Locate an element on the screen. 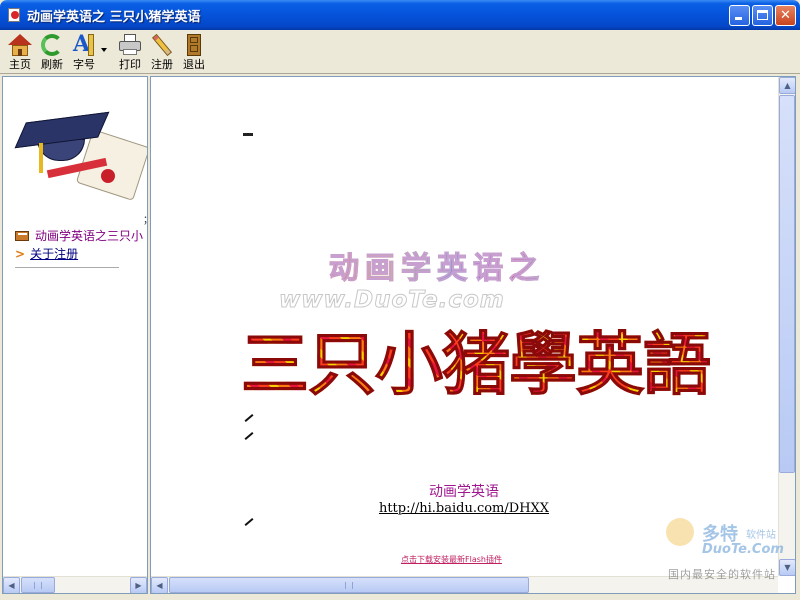 The height and width of the screenshot is (600, 800). minimize-button is located at coordinates (739, 15).